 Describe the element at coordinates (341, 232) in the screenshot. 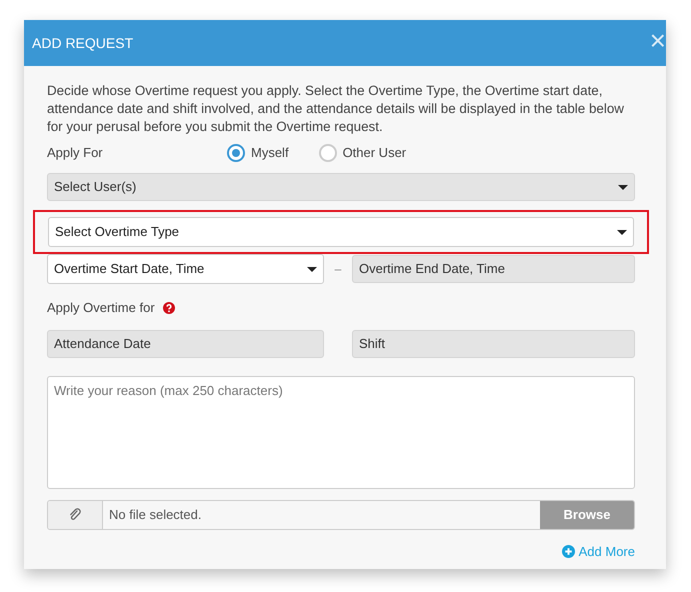

I see `overtime-type-select: Select Overtime Type` at that location.